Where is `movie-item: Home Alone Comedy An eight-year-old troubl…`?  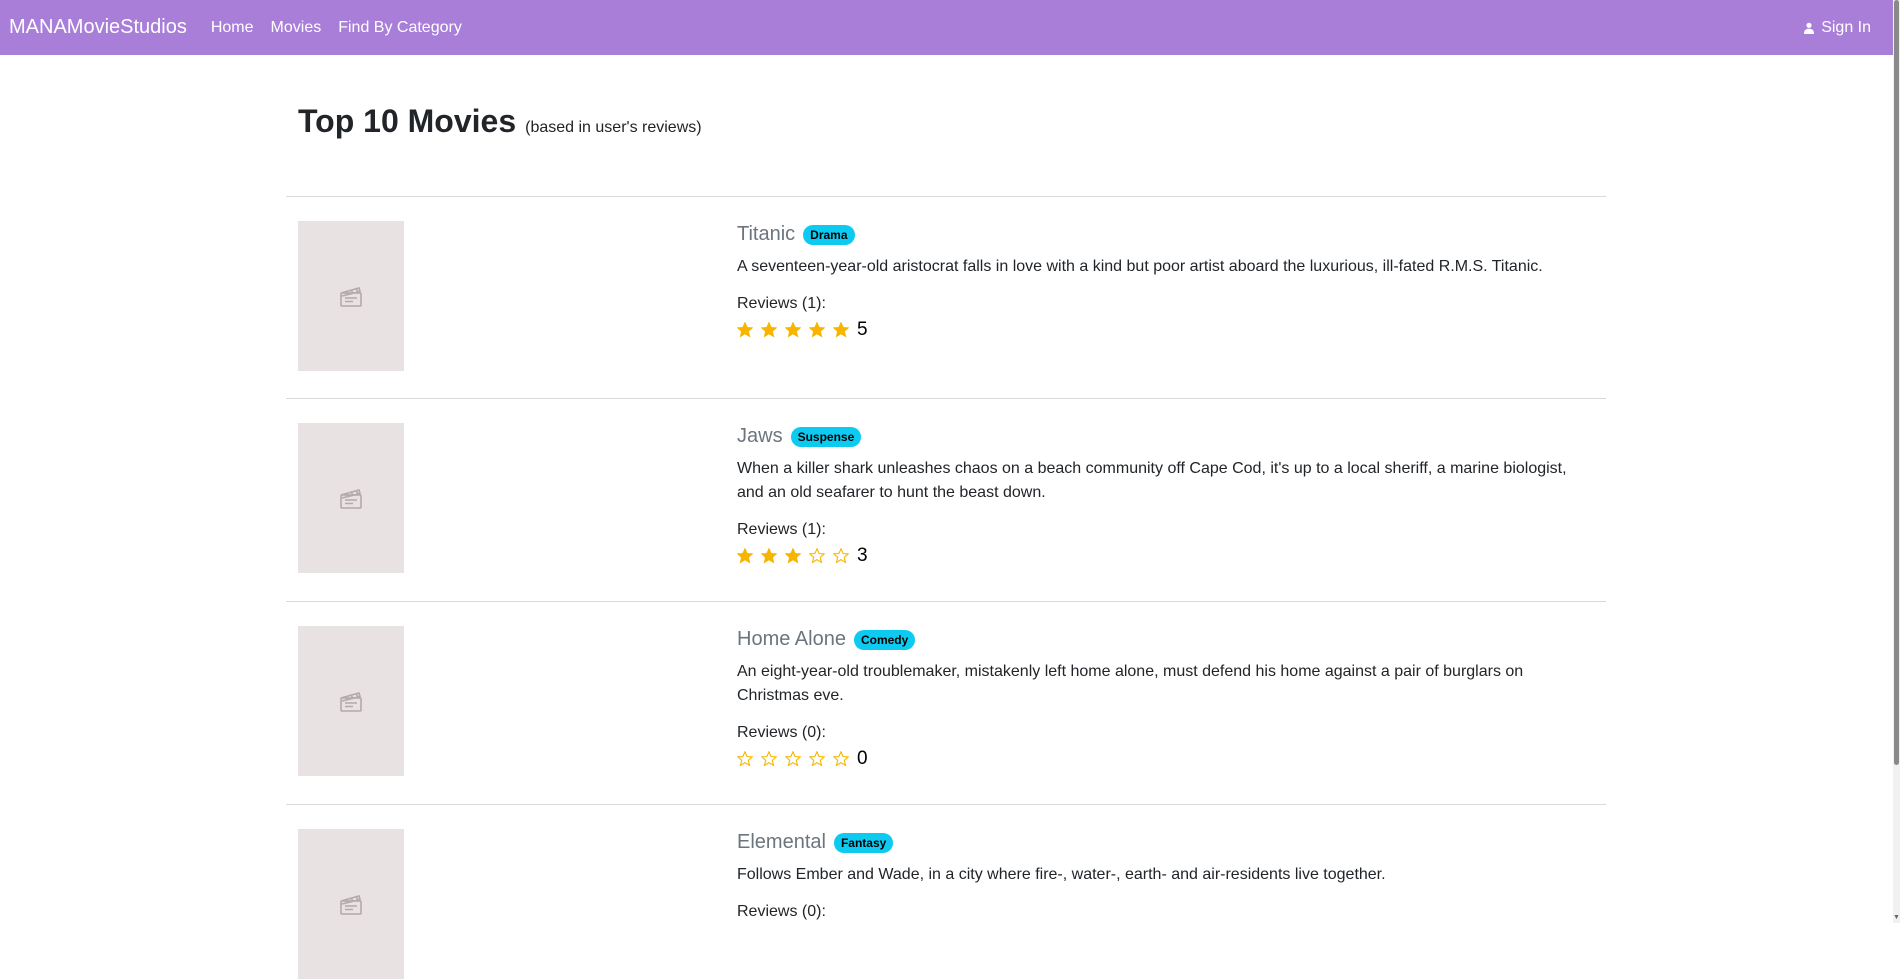
movie-item: Home Alone Comedy An eight-year-old troubl… is located at coordinates (946, 702).